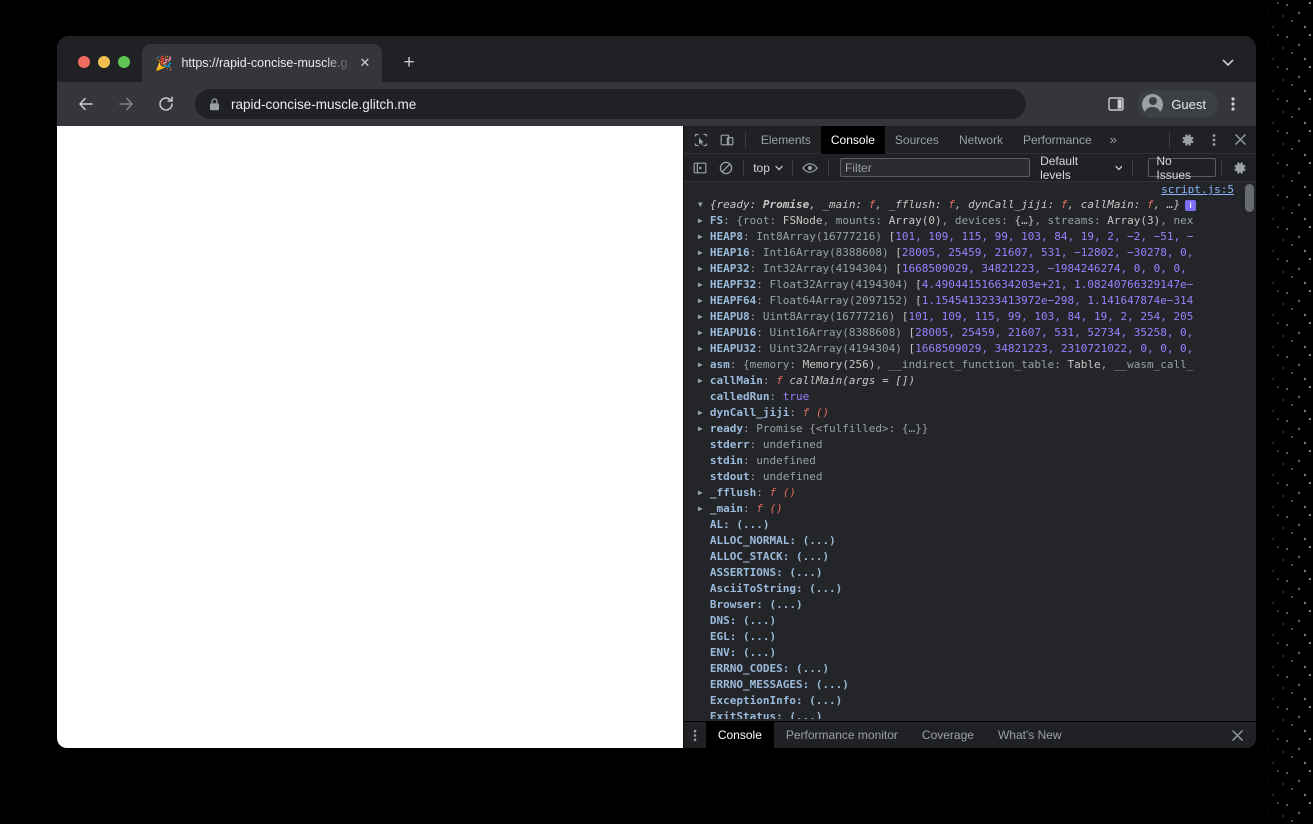 This screenshot has height=824, width=1313. Describe the element at coordinates (1249, 198) in the screenshot. I see `console-scrollbar-thumb` at that location.